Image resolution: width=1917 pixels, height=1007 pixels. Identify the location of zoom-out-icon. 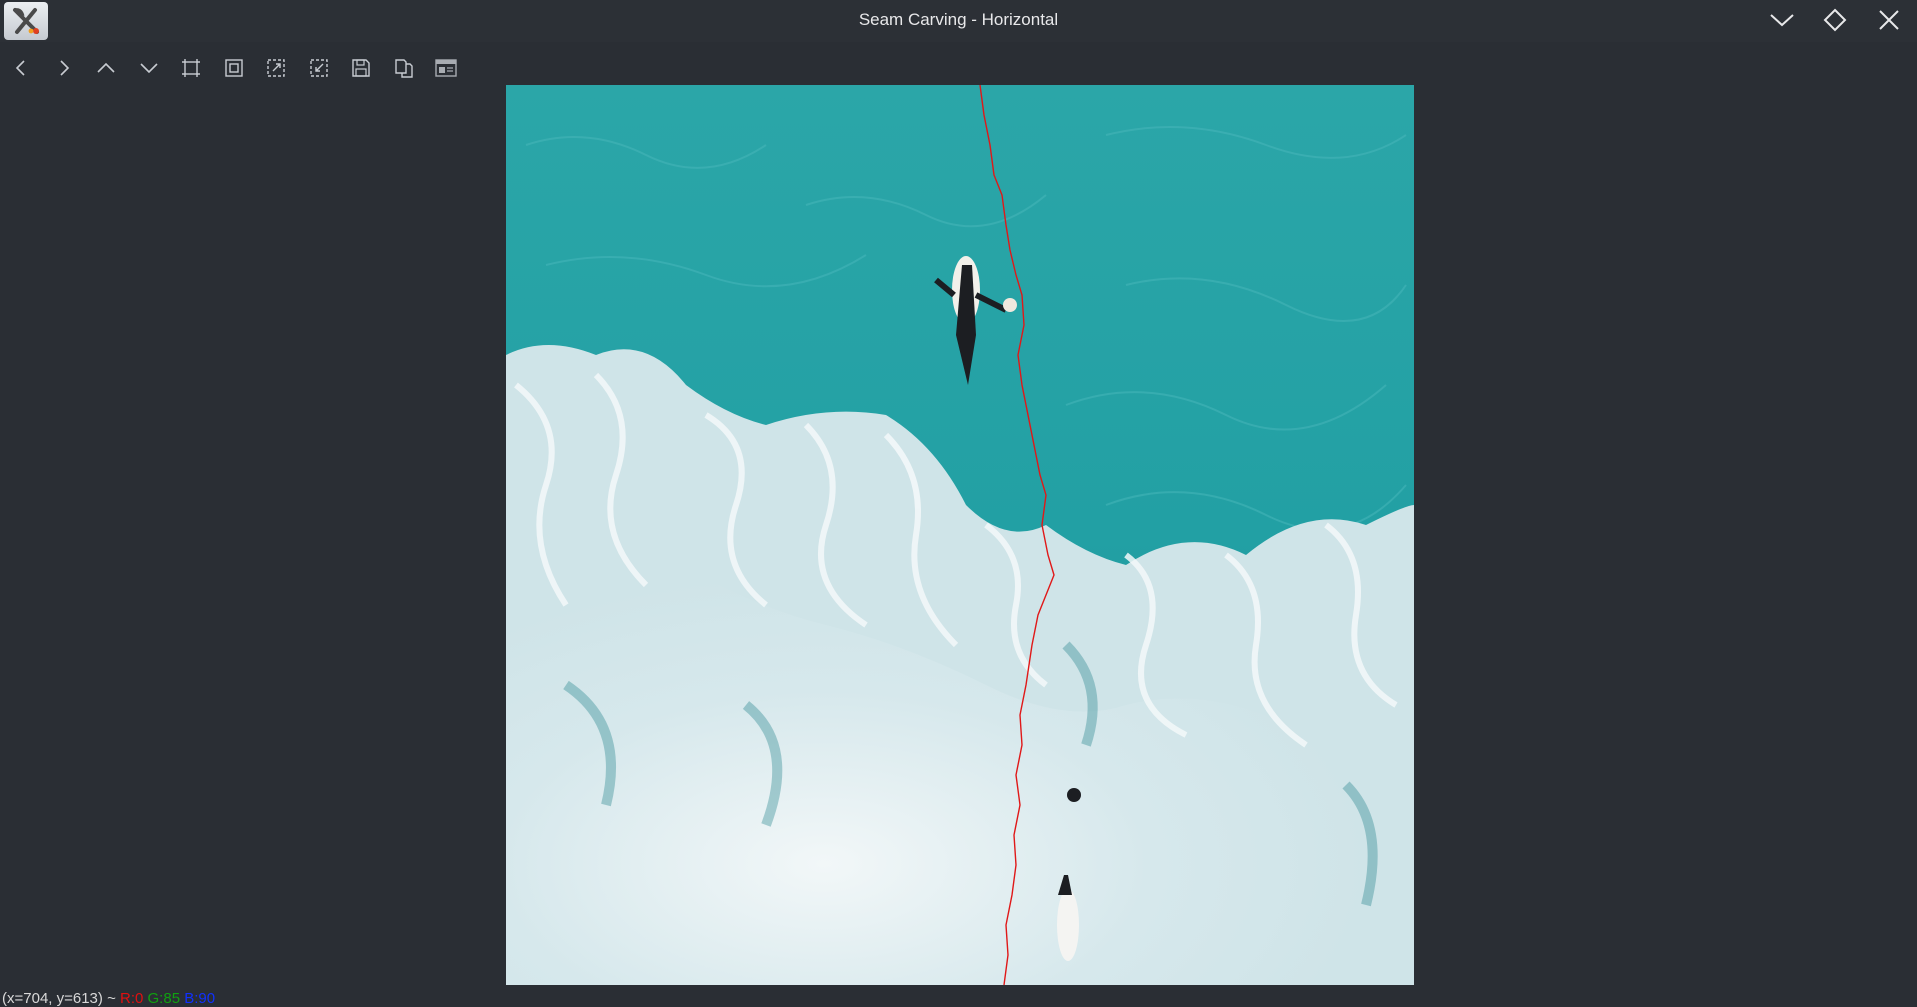
(319, 68).